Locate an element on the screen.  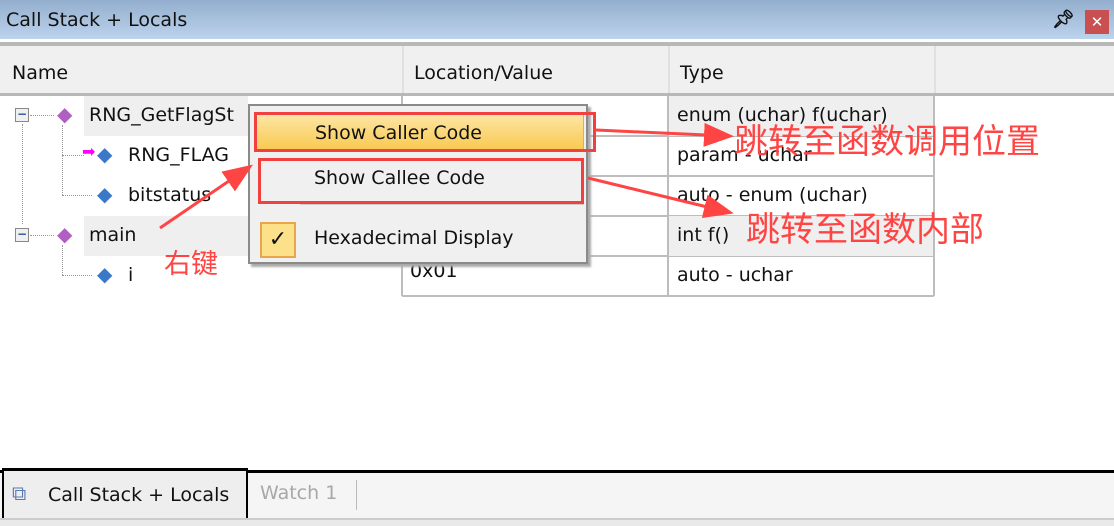
tab-label: Call Stack + Locals is located at coordinates (139, 495).